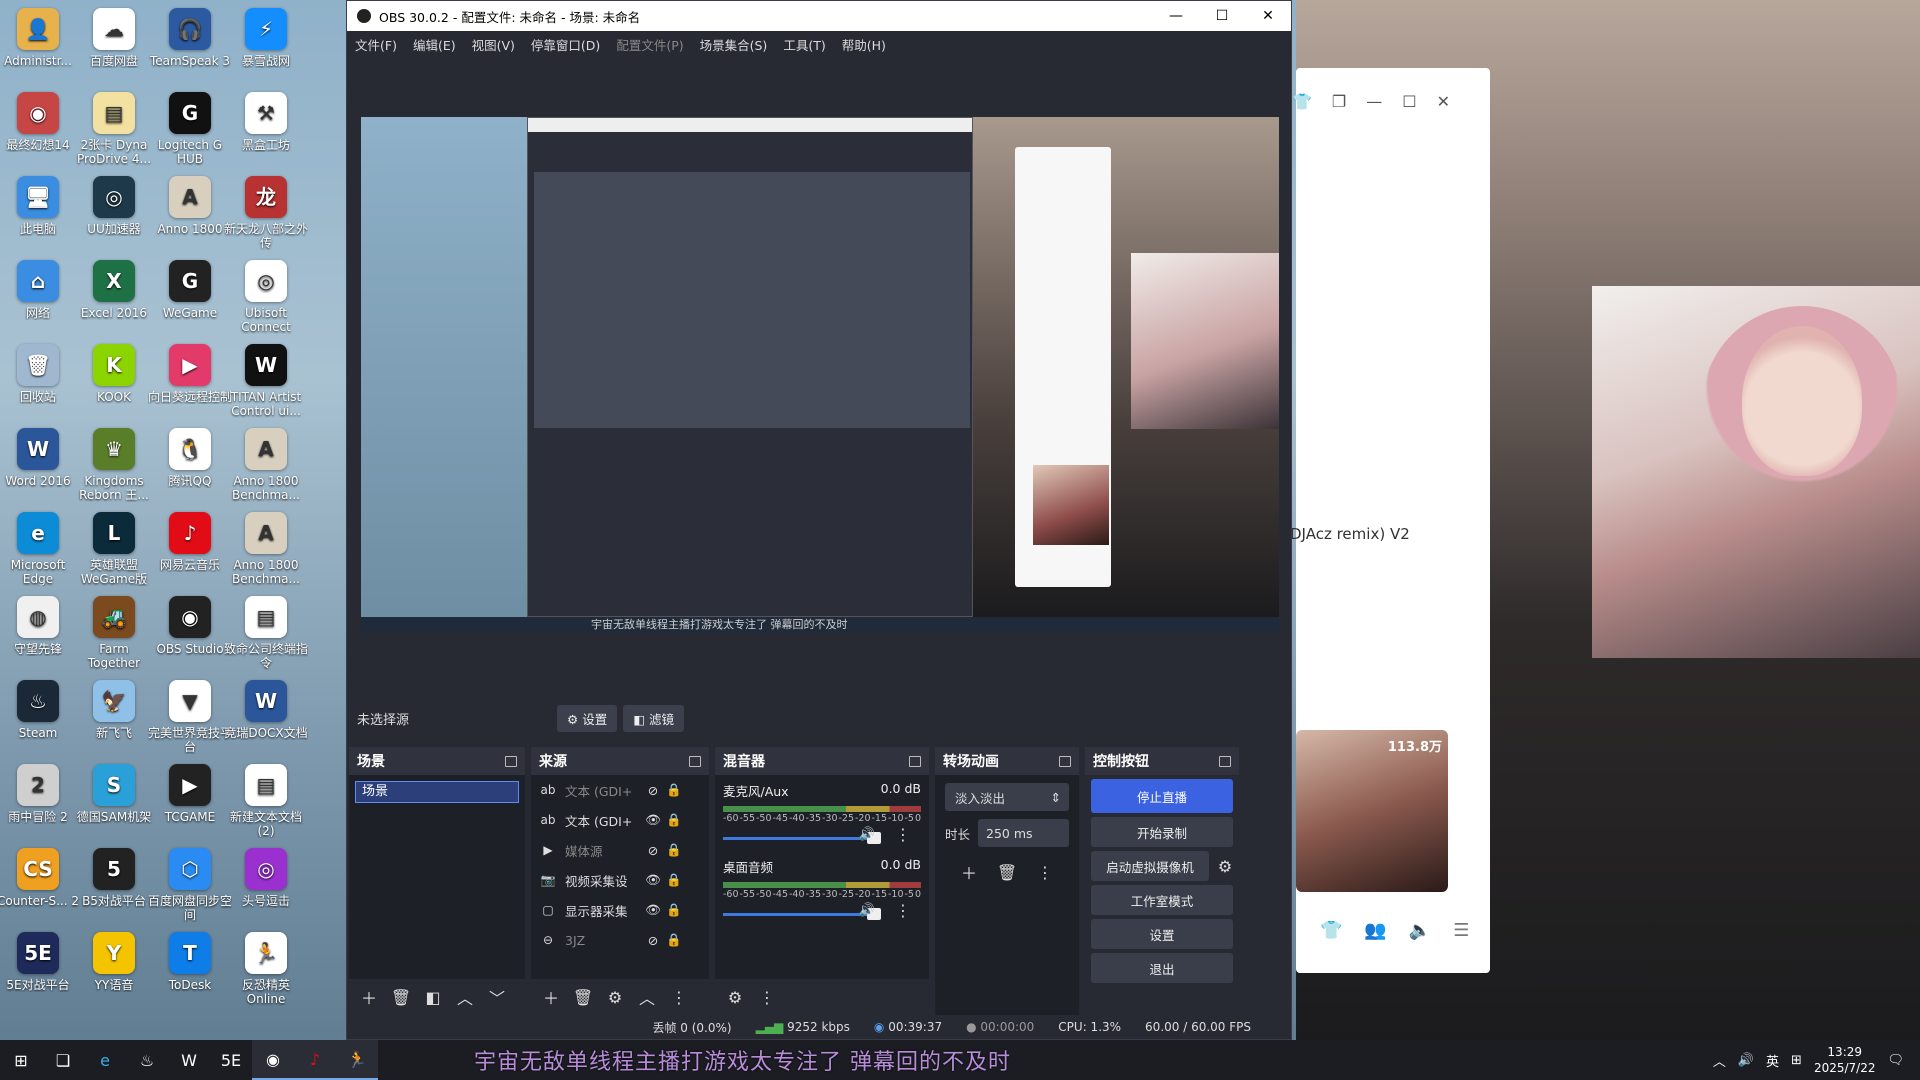 The image size is (1920, 1080). What do you see at coordinates (620, 880) in the screenshot?
I see `source-row: 📷 视频采集设 👁 🔒` at bounding box center [620, 880].